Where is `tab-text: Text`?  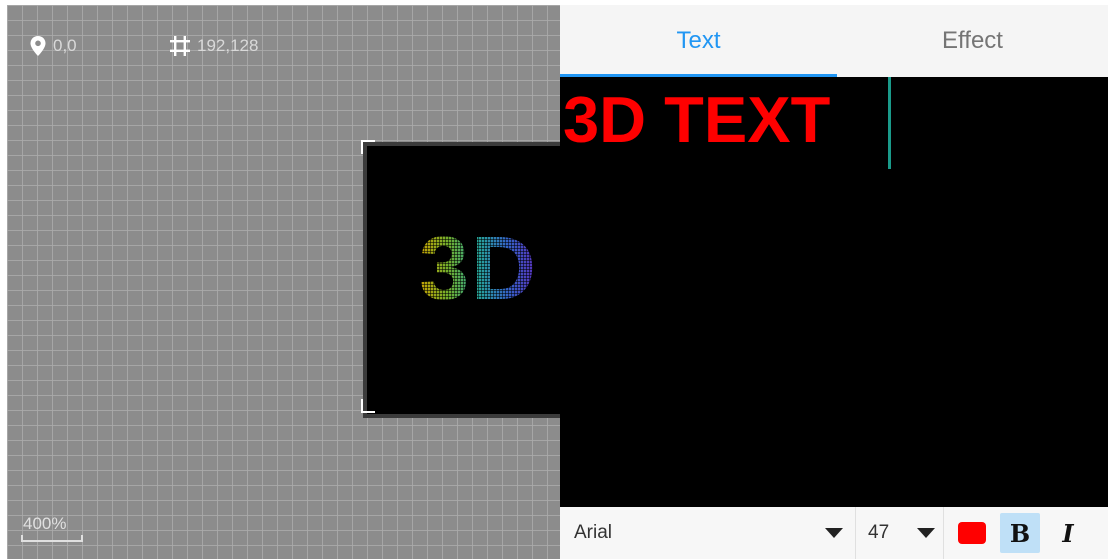
tab-text: Text is located at coordinates (698, 41).